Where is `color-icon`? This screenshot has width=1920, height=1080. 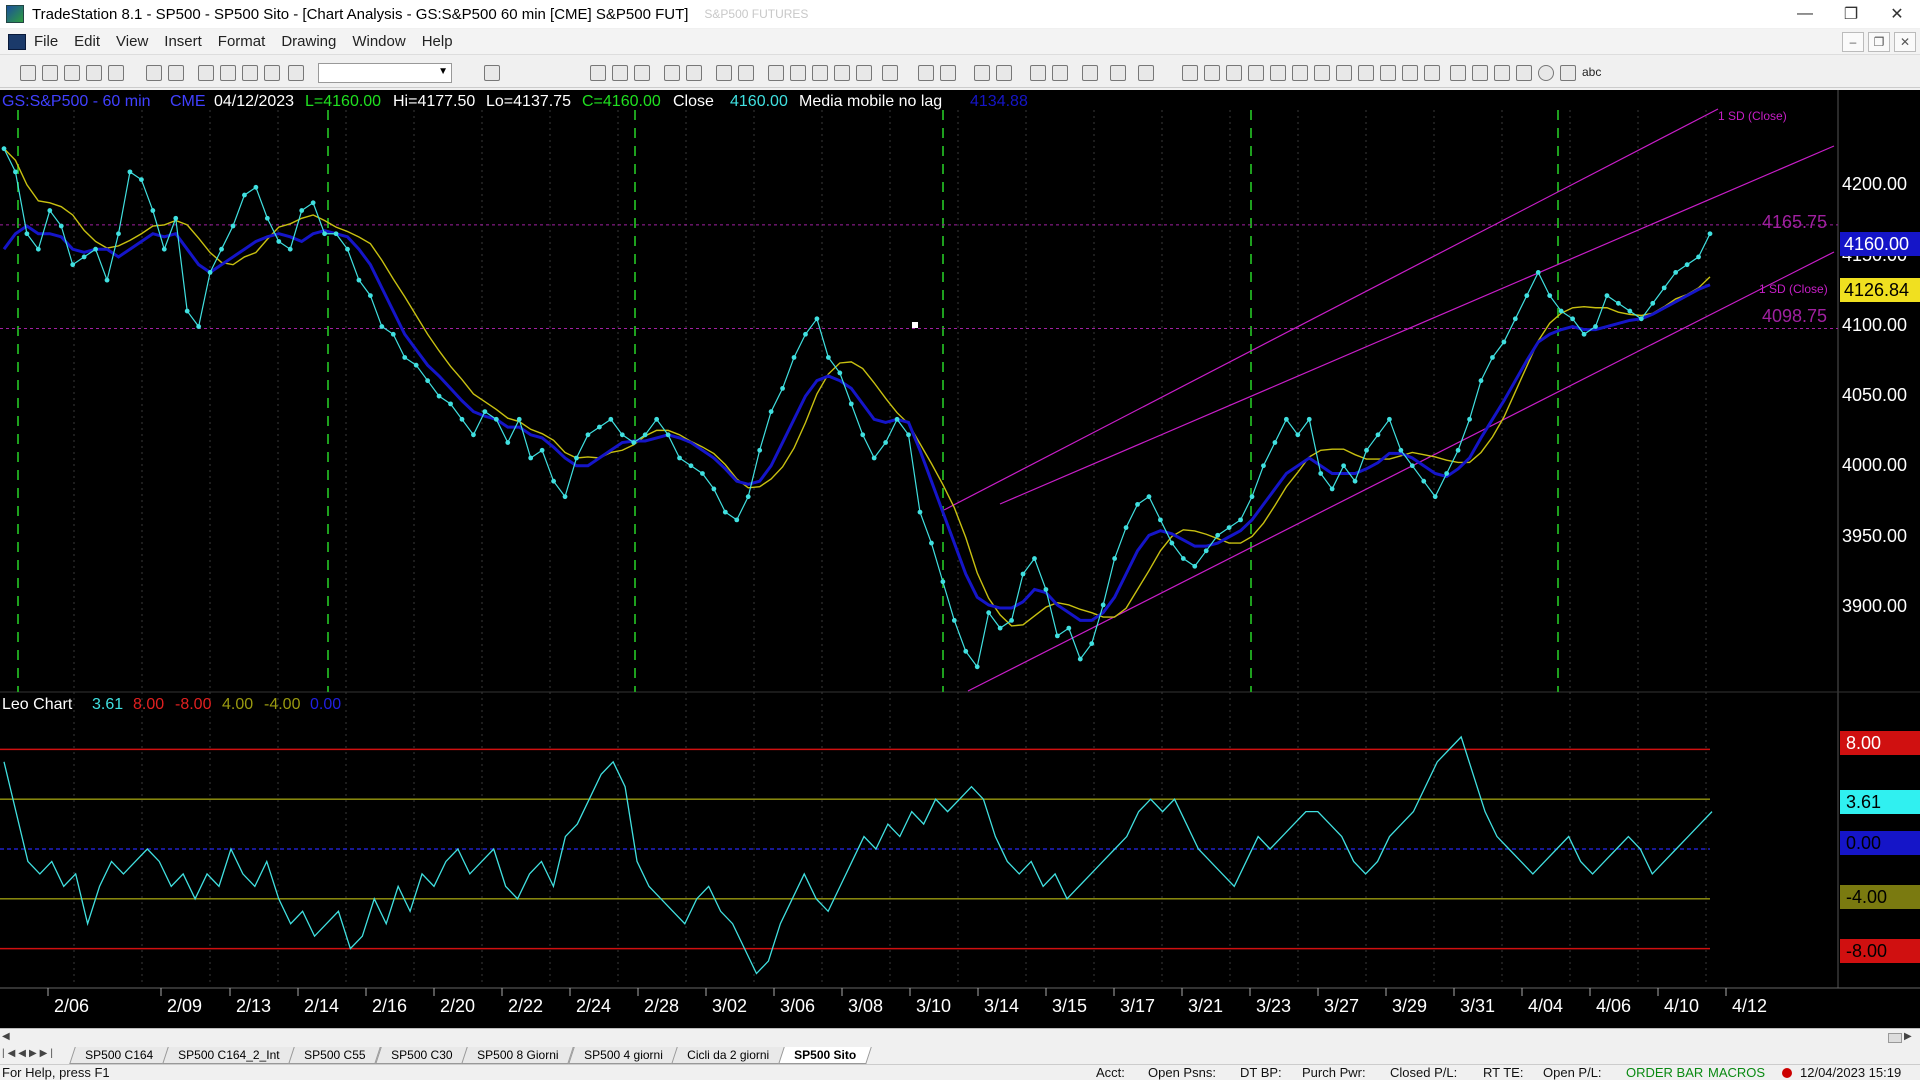
color-icon is located at coordinates (296, 73).